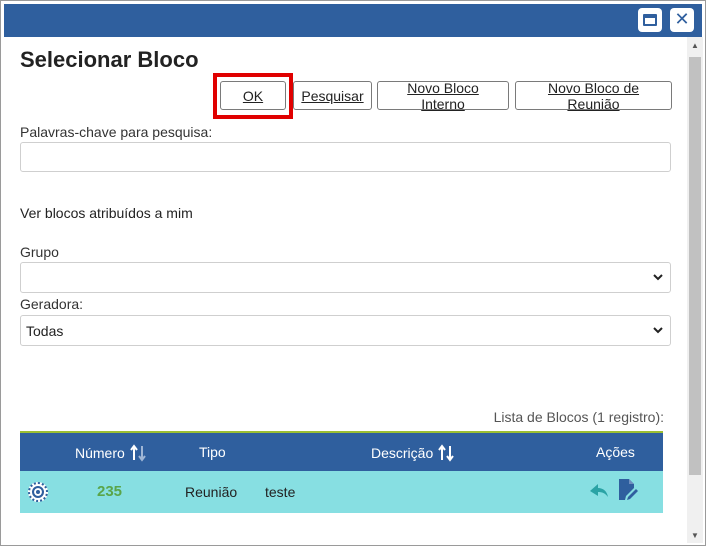 This screenshot has width=706, height=546. What do you see at coordinates (593, 96) in the screenshot?
I see `new-meeting-block-button: Novo Bloco de Reunião` at bounding box center [593, 96].